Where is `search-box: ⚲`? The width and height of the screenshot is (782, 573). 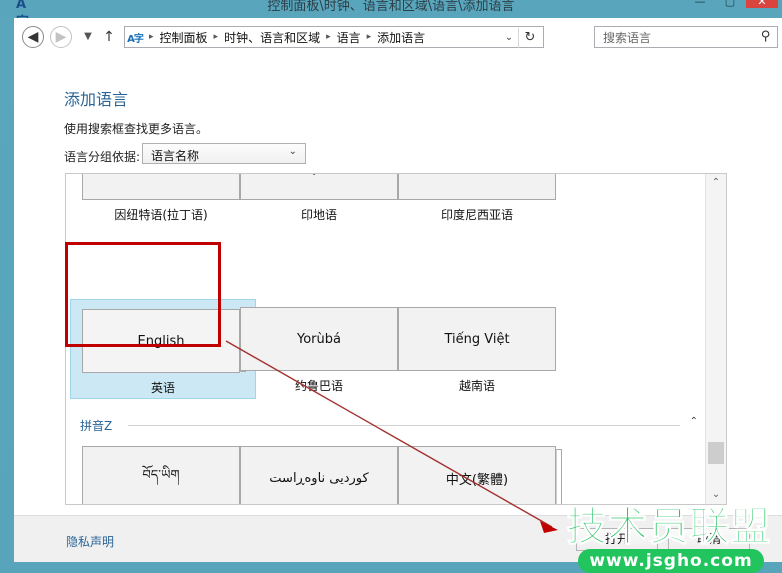 search-box: ⚲ is located at coordinates (686, 37).